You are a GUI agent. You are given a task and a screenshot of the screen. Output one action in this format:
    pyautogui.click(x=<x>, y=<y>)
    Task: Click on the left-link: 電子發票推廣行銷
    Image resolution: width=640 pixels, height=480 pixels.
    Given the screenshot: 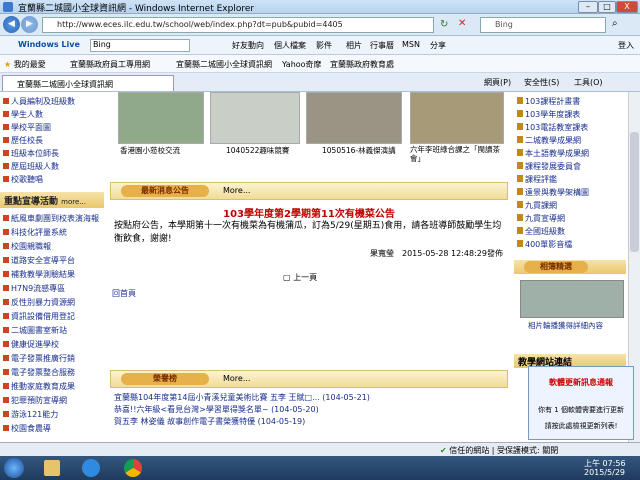 What is the action you would take?
    pyautogui.click(x=39, y=358)
    